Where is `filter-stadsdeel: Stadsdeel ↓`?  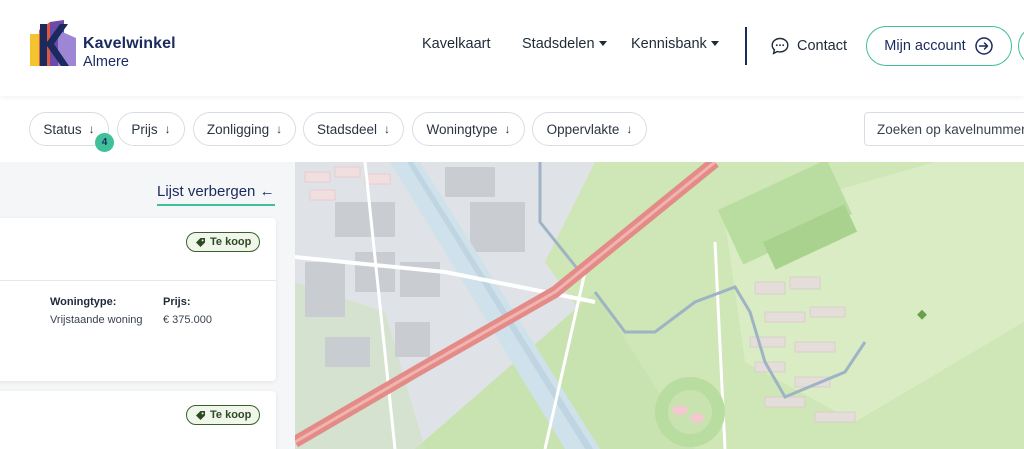
filter-stadsdeel: Stadsdeel ↓ is located at coordinates (353, 129).